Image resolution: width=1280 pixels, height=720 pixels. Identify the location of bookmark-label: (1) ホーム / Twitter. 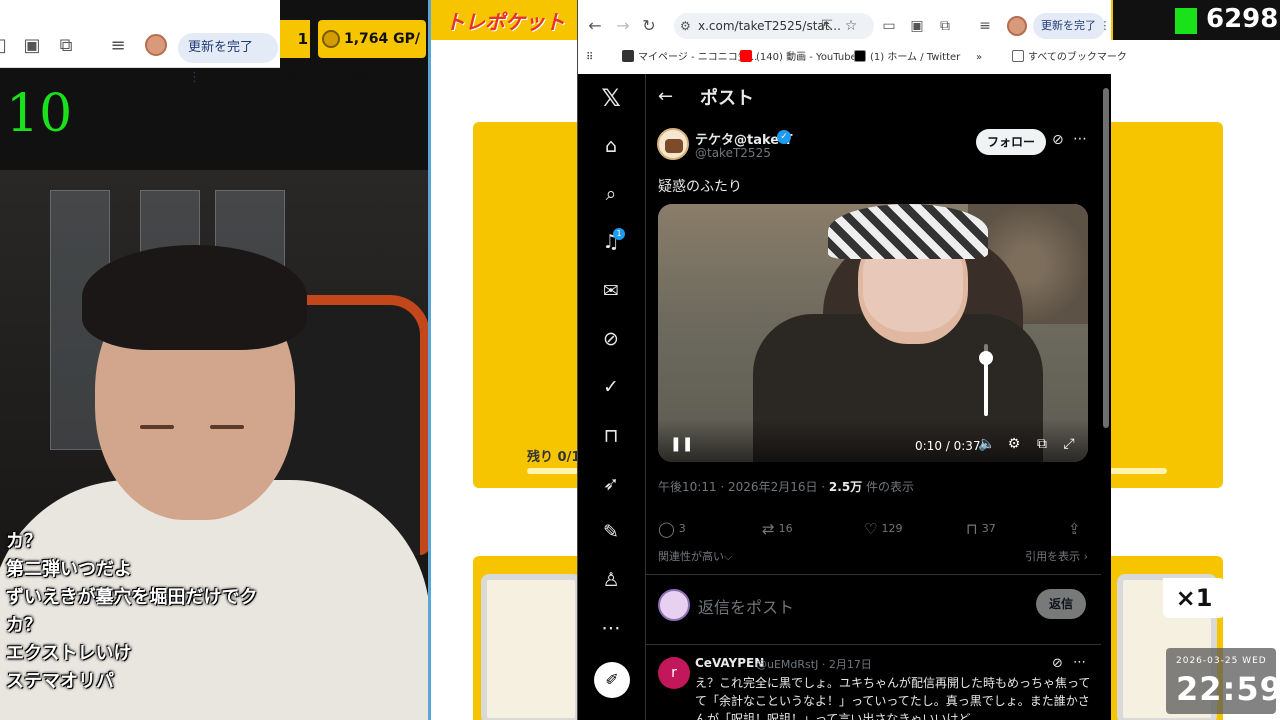
(915, 57).